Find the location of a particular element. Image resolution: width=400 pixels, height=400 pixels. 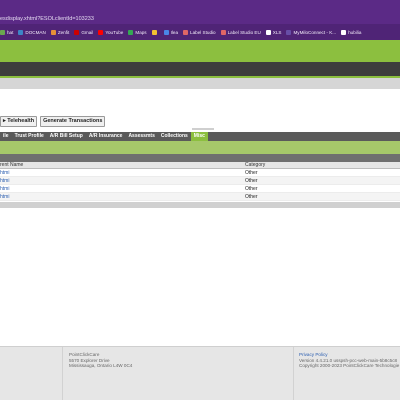

bookmark-item: XLS is located at coordinates (273, 32).